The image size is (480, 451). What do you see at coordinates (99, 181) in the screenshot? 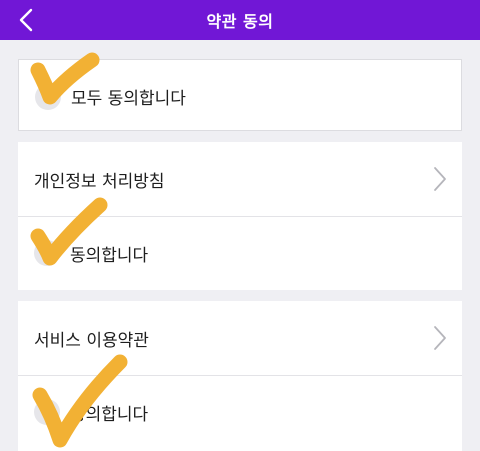
I see `terms-title-privacy: 개인정보 처리방침` at bounding box center [99, 181].